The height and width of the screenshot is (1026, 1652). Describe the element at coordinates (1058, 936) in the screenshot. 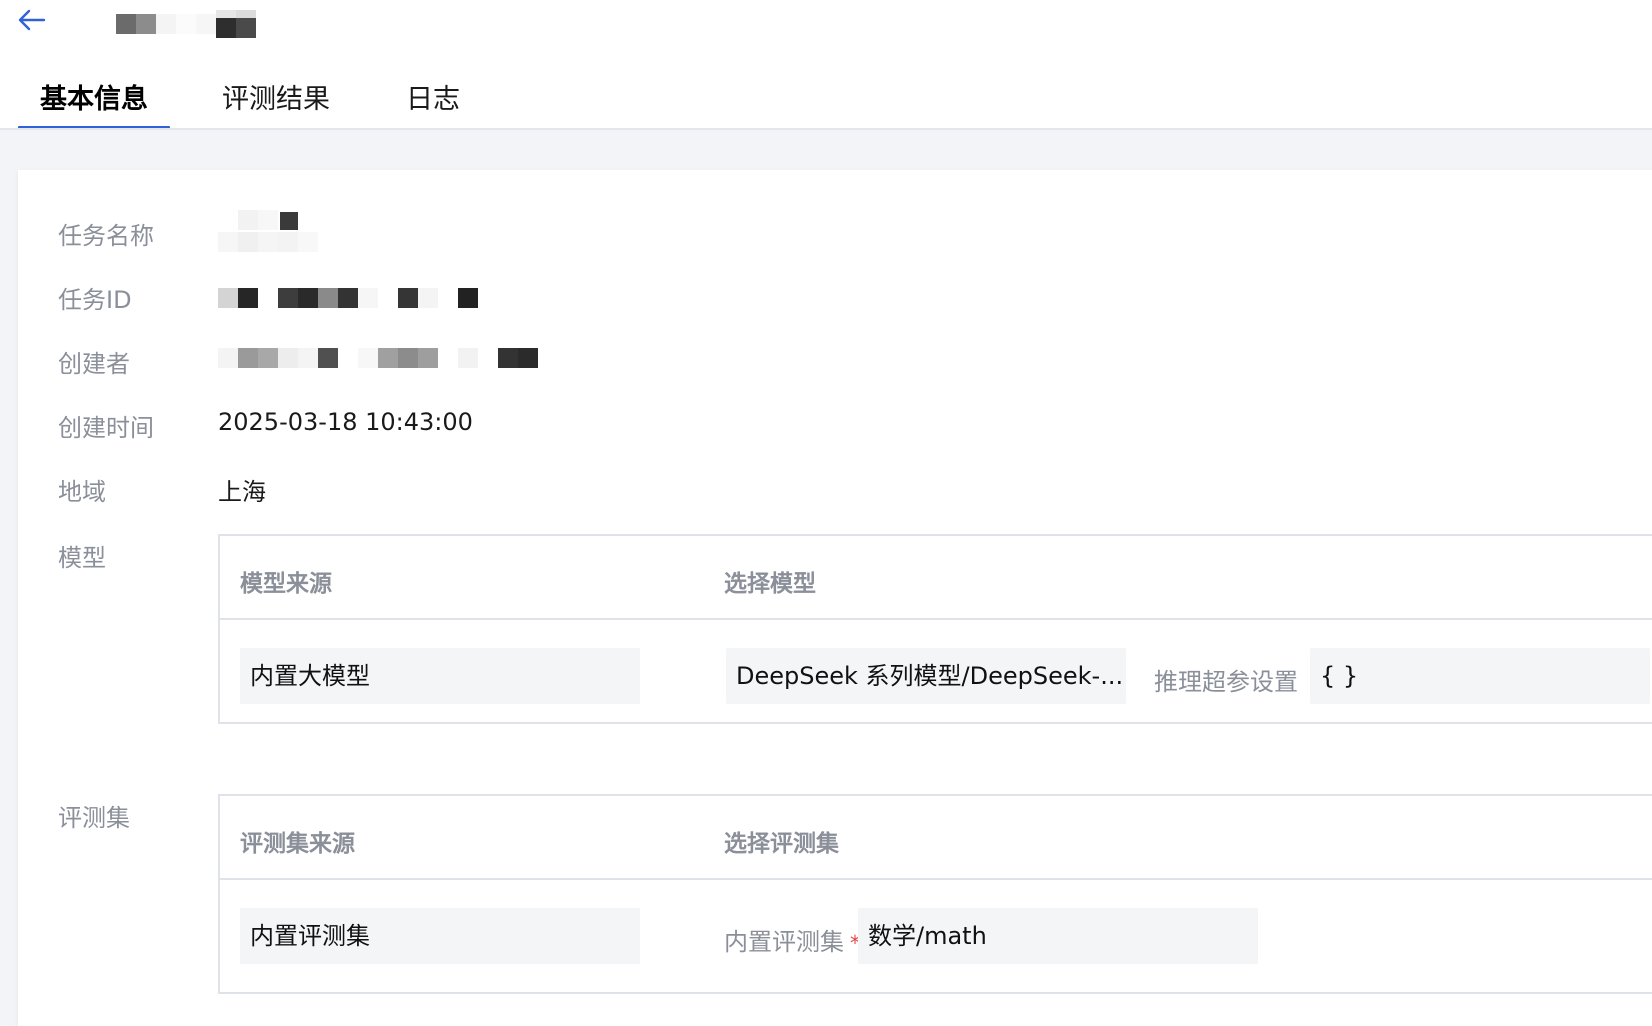

I see `dataset-select: 数学/math` at that location.